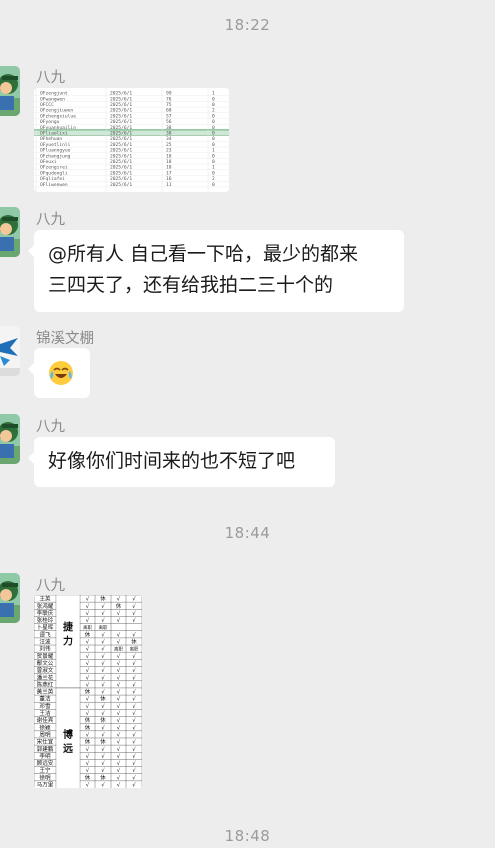 Image resolution: width=495 pixels, height=848 pixels. I want to click on name-cell: 曾淑文, so click(45, 670).